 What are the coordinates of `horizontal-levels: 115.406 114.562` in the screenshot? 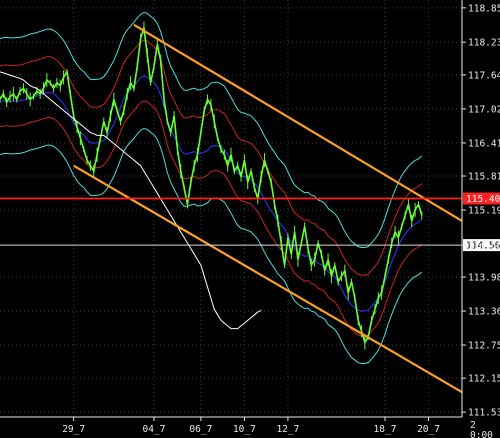 It's located at (250, 222).